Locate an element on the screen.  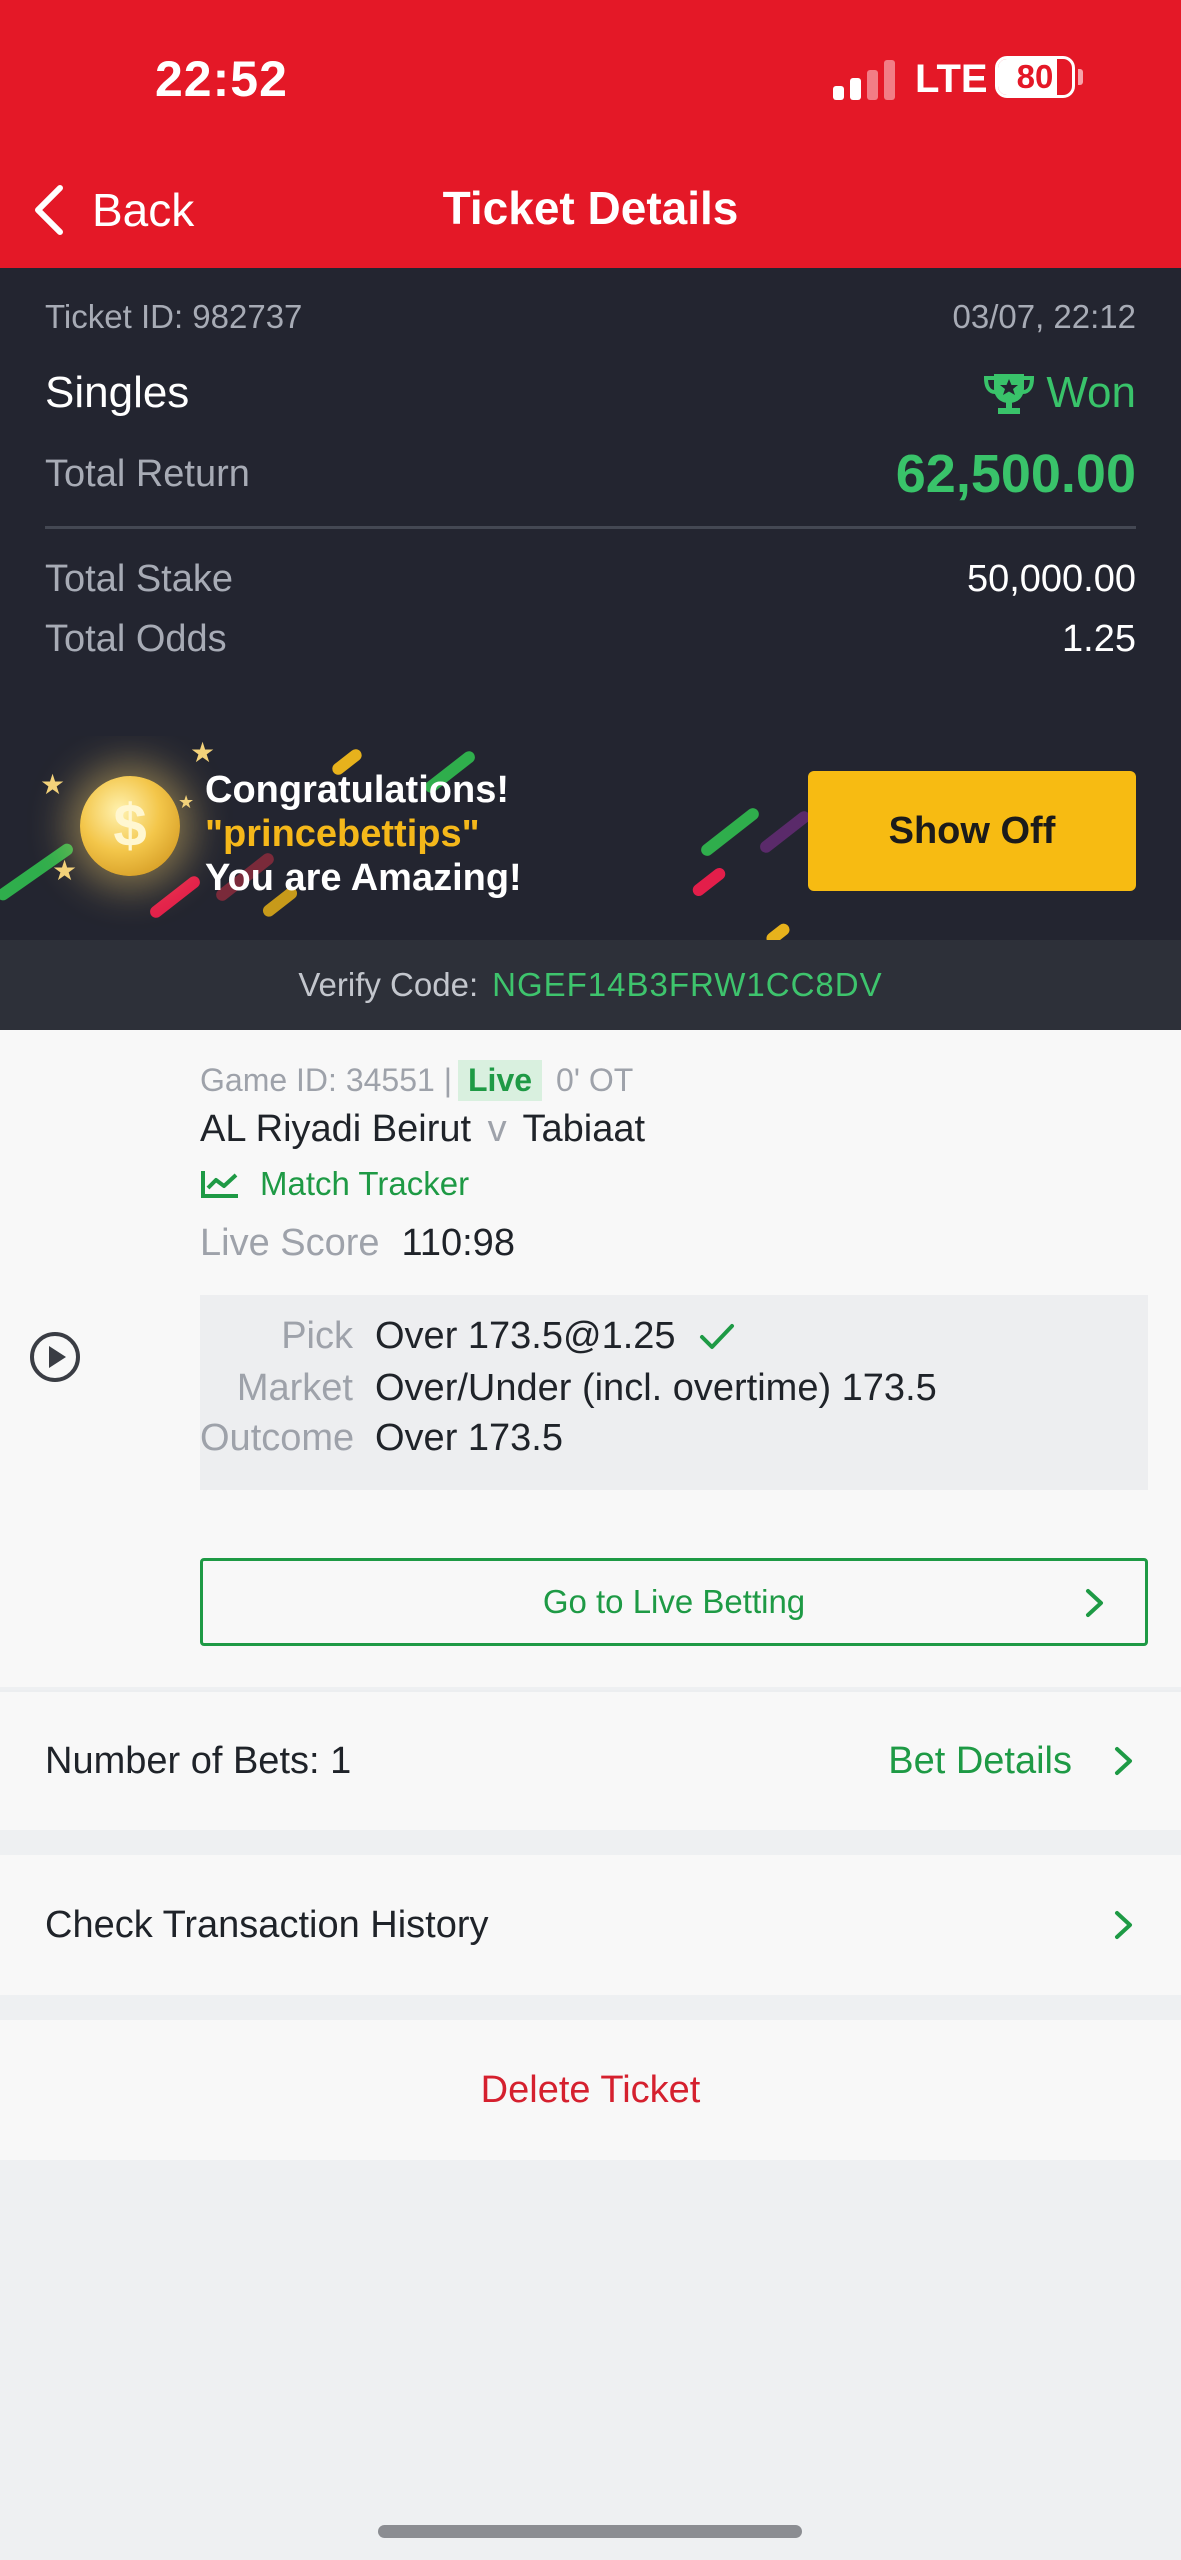
total-odds-value: 1.25 is located at coordinates (1099, 639).